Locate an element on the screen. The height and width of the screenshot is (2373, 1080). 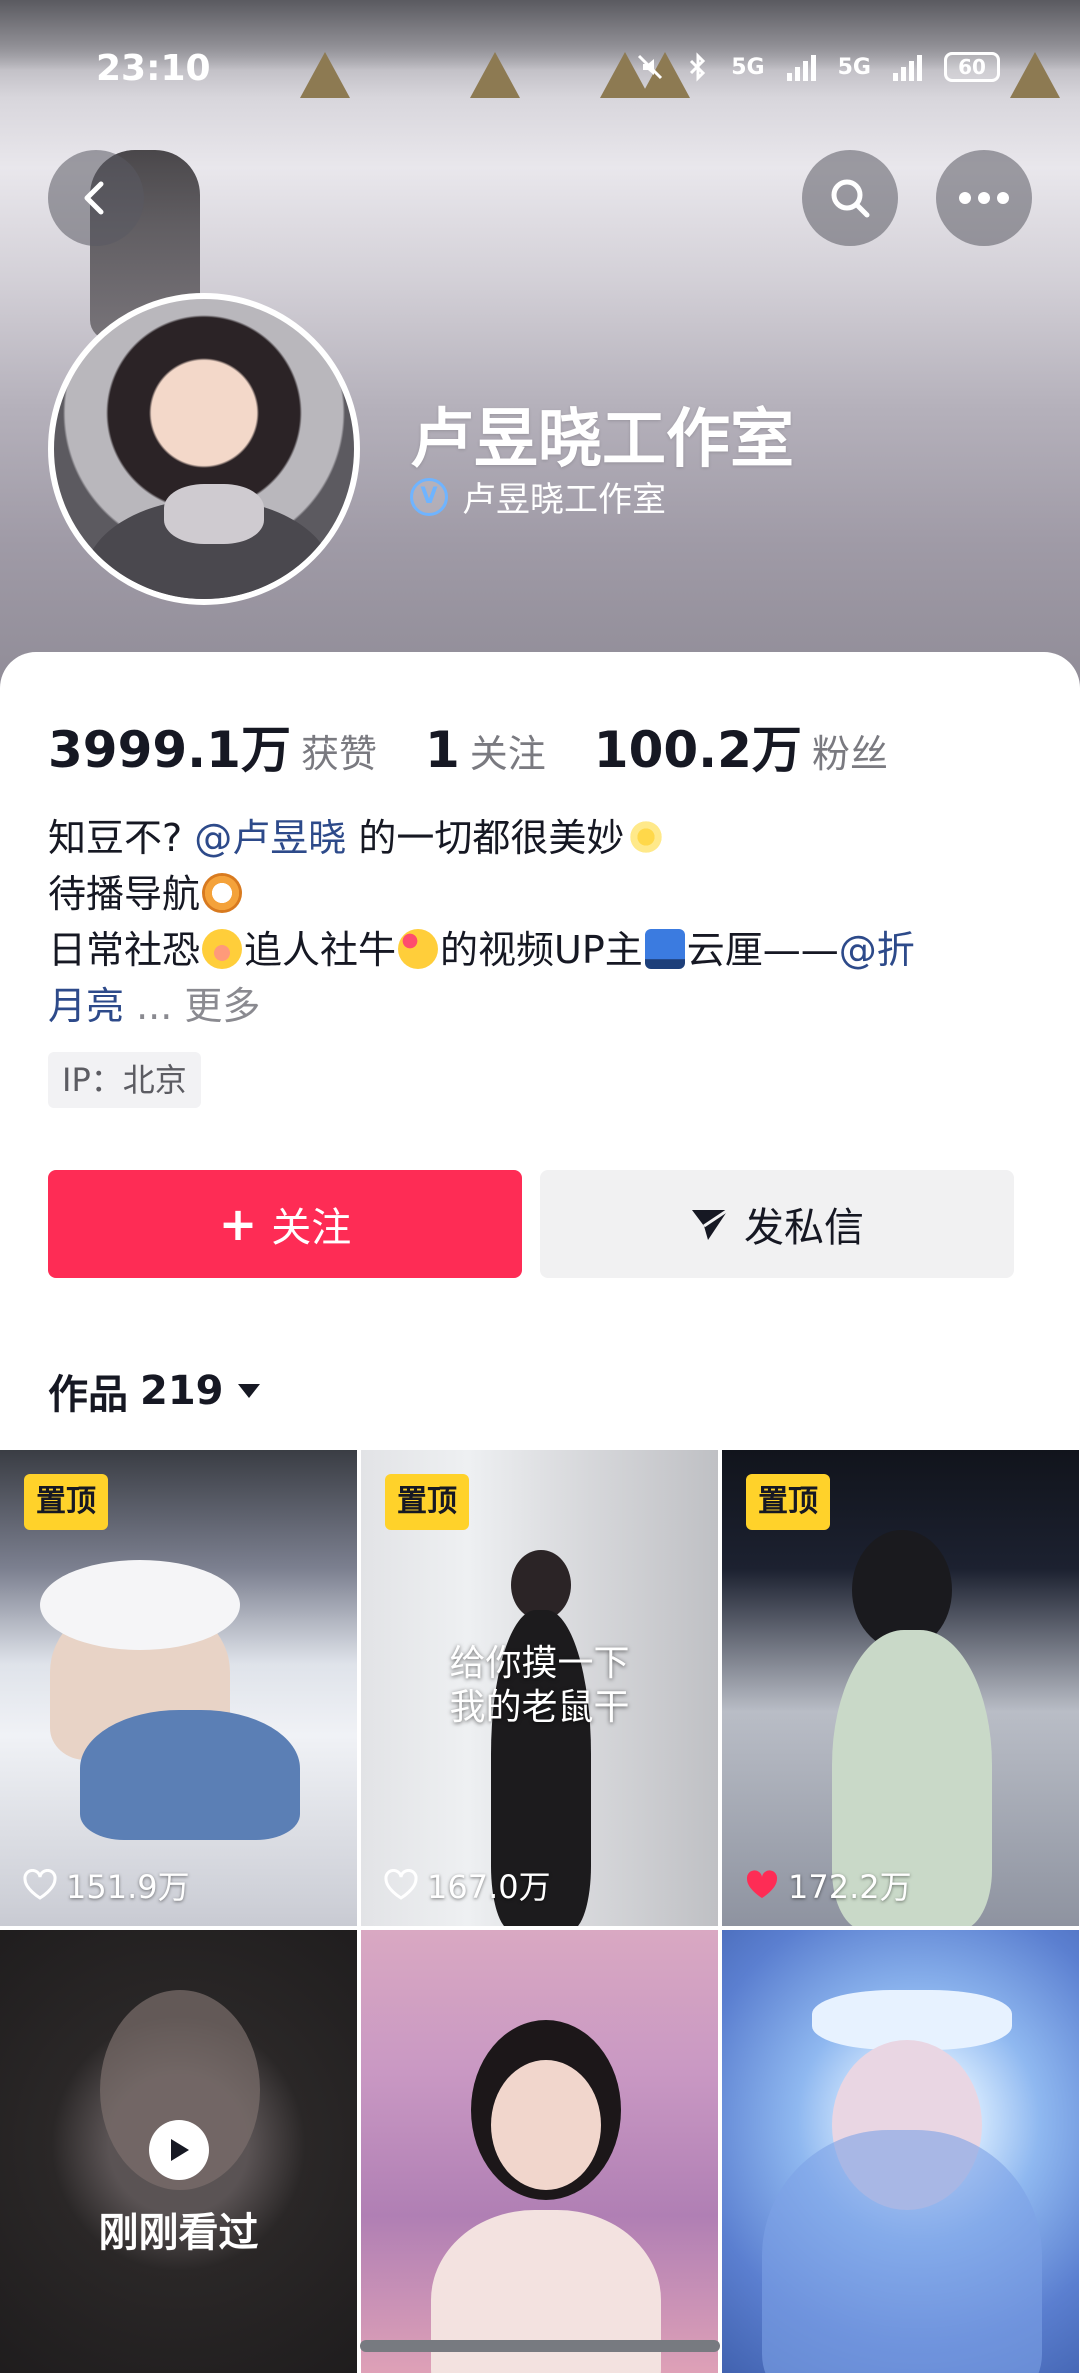
verified-badge-icon: V is located at coordinates (429, 496).